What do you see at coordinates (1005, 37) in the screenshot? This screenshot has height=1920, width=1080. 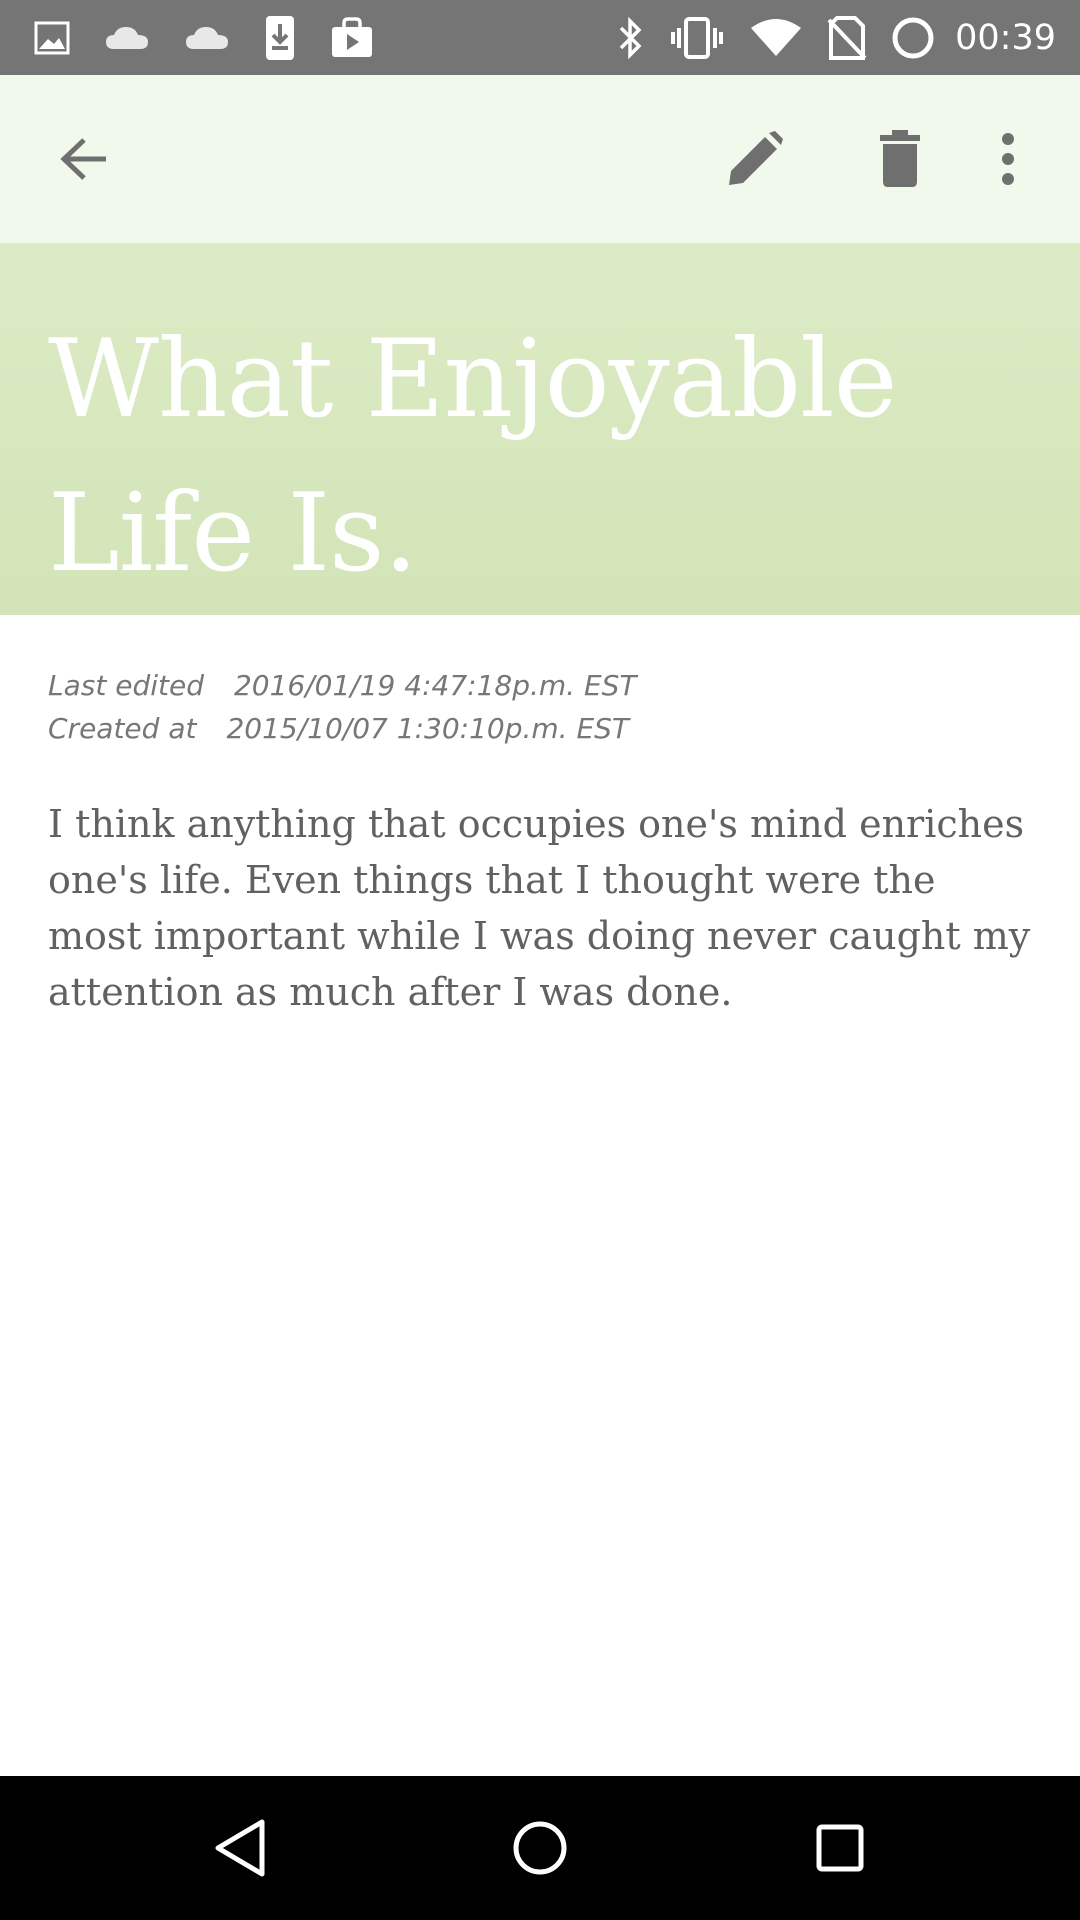 I see `status-time: 00:39` at bounding box center [1005, 37].